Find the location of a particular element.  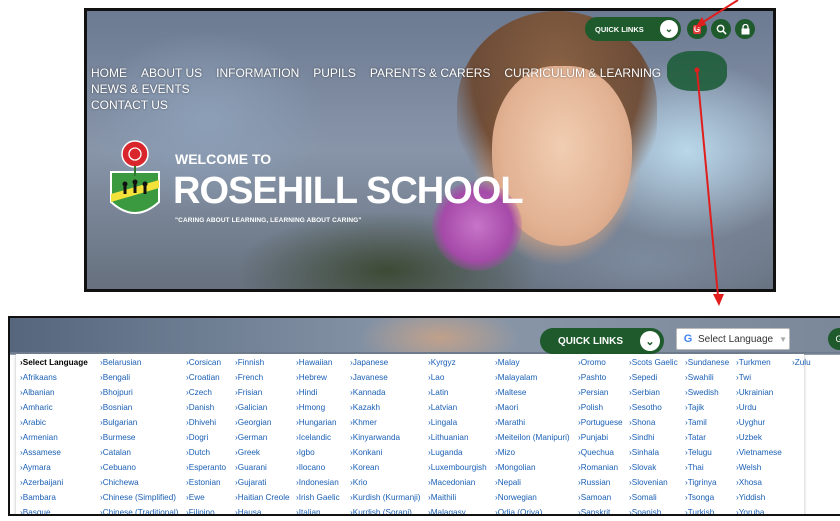

language-option: ›Chinese (Traditional) is located at coordinates (139, 511).